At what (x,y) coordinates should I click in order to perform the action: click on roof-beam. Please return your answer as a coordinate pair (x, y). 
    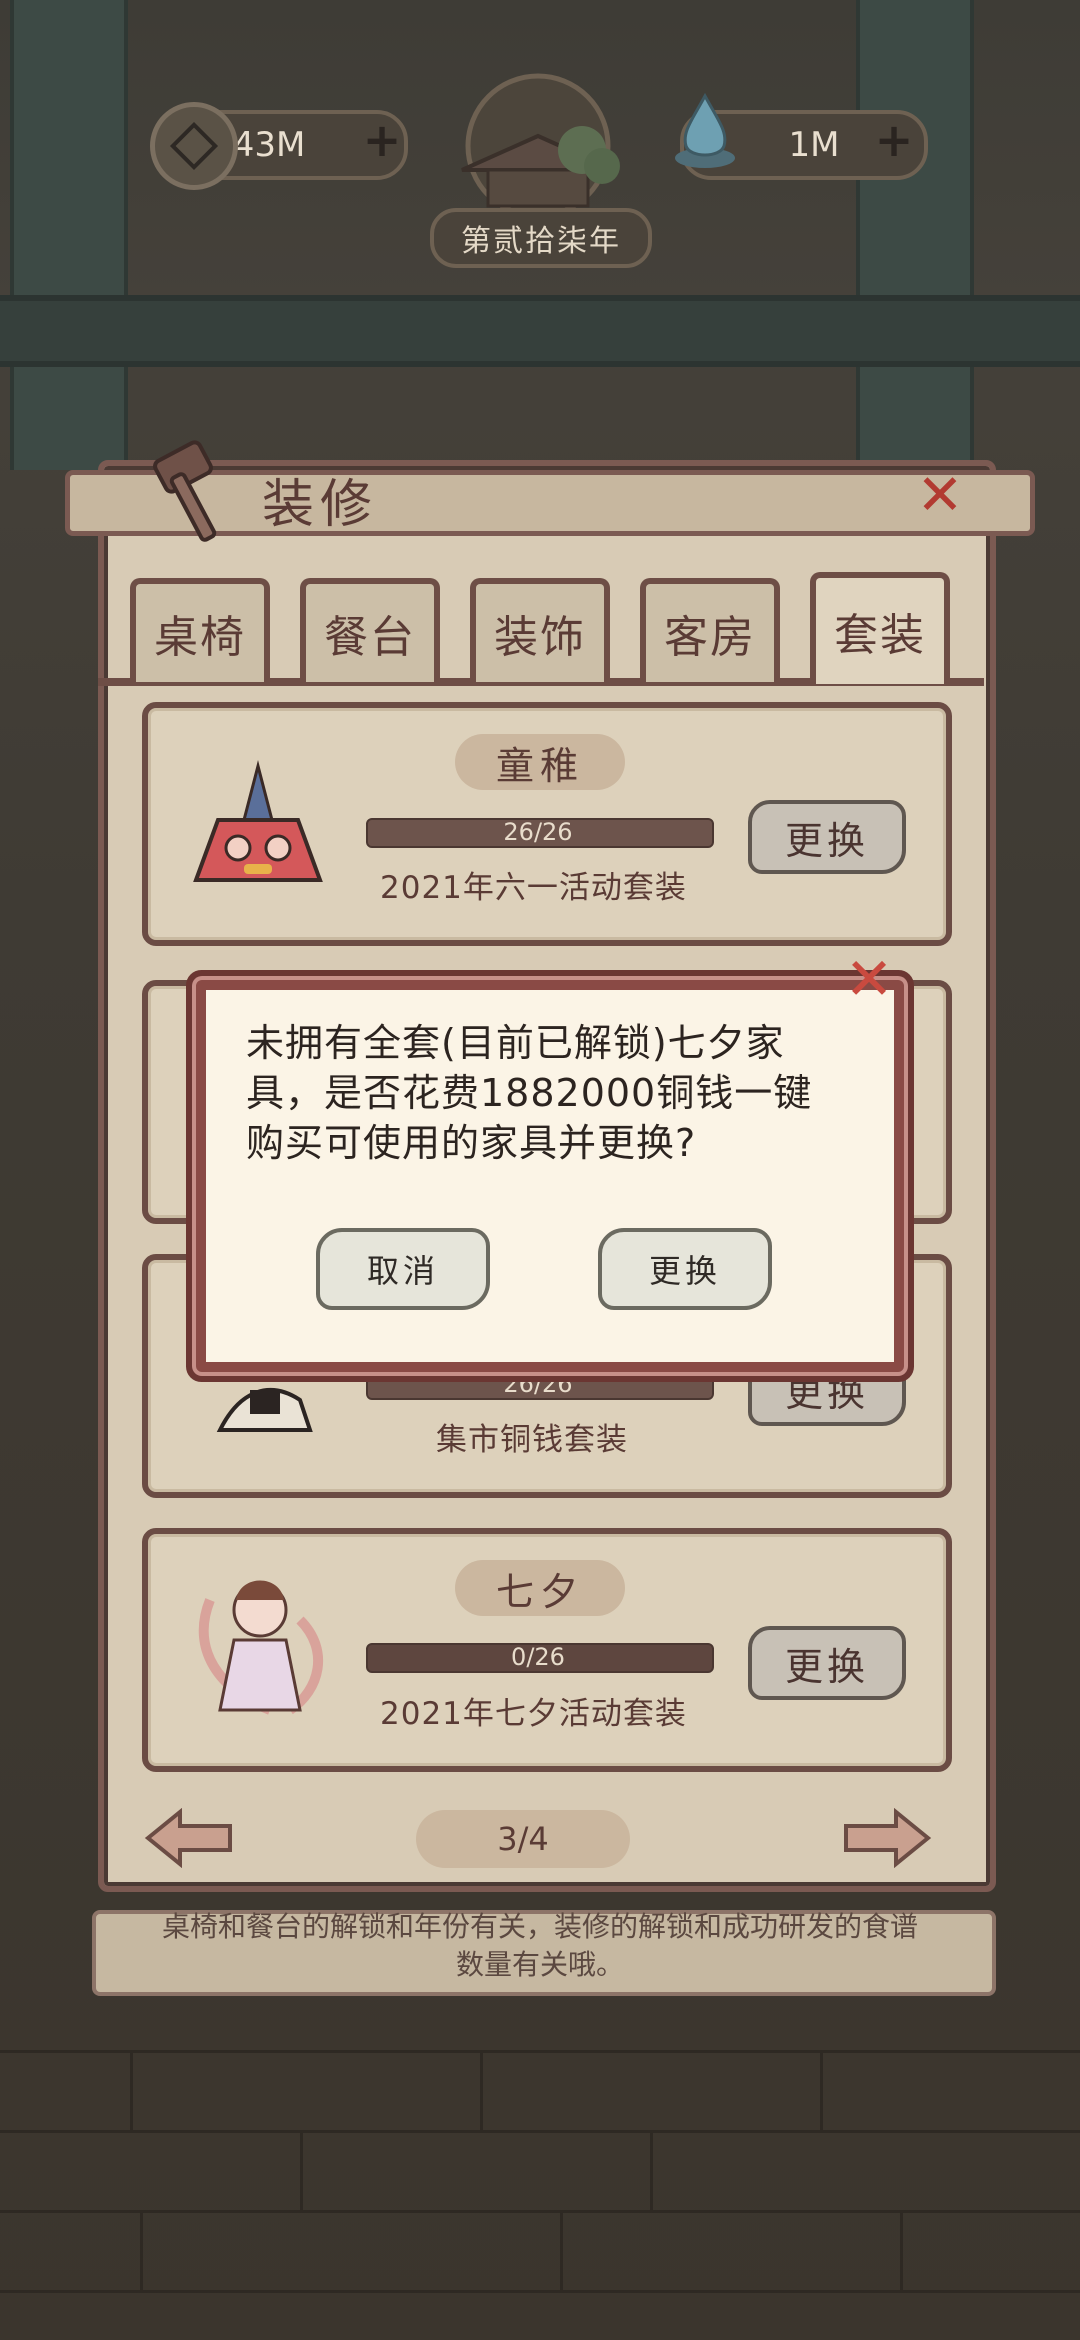
    Looking at the image, I should click on (540, 331).